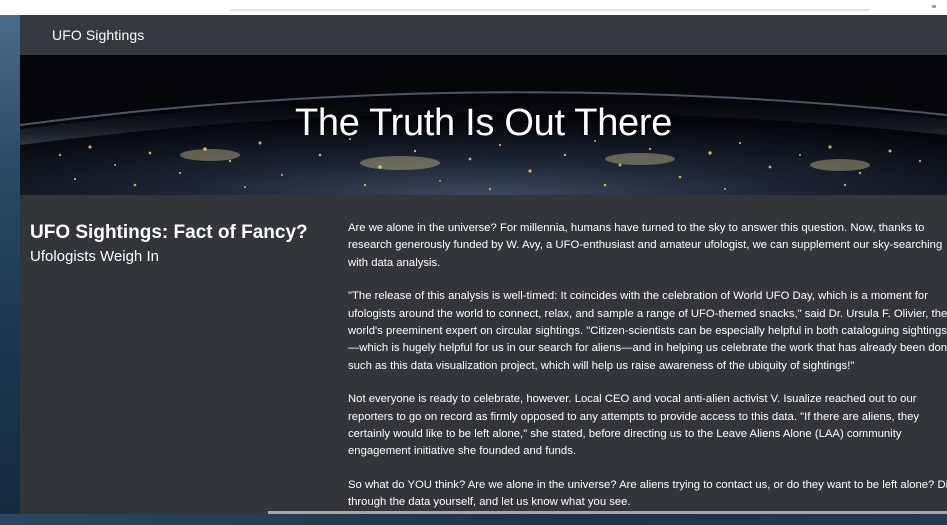 This screenshot has height=525, width=947. Describe the element at coordinates (483, 35) in the screenshot. I see `navbar: UFO Sightings` at that location.